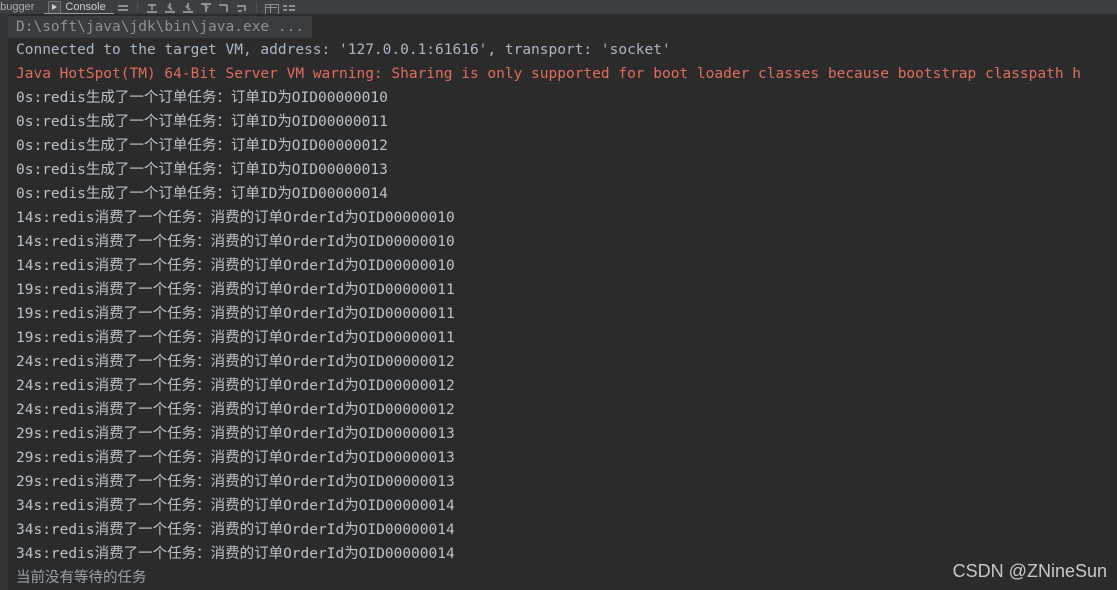 Image resolution: width=1117 pixels, height=590 pixels. Describe the element at coordinates (4, 302) in the screenshot. I see `console-gutter` at that location.